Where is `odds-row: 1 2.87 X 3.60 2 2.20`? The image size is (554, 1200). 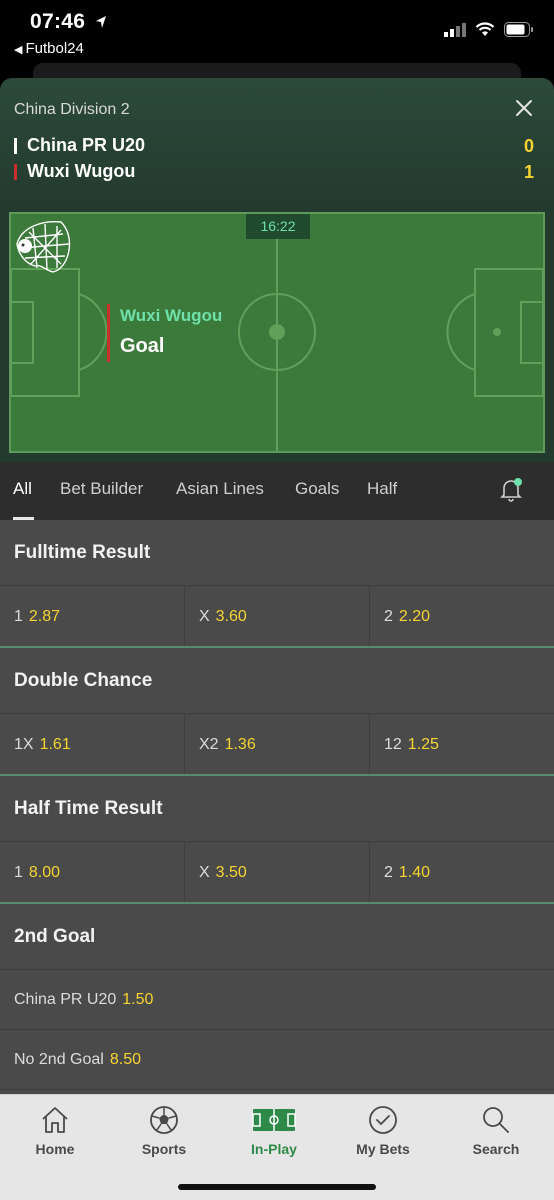 odds-row: 1 2.87 X 3.60 2 2.20 is located at coordinates (277, 617).